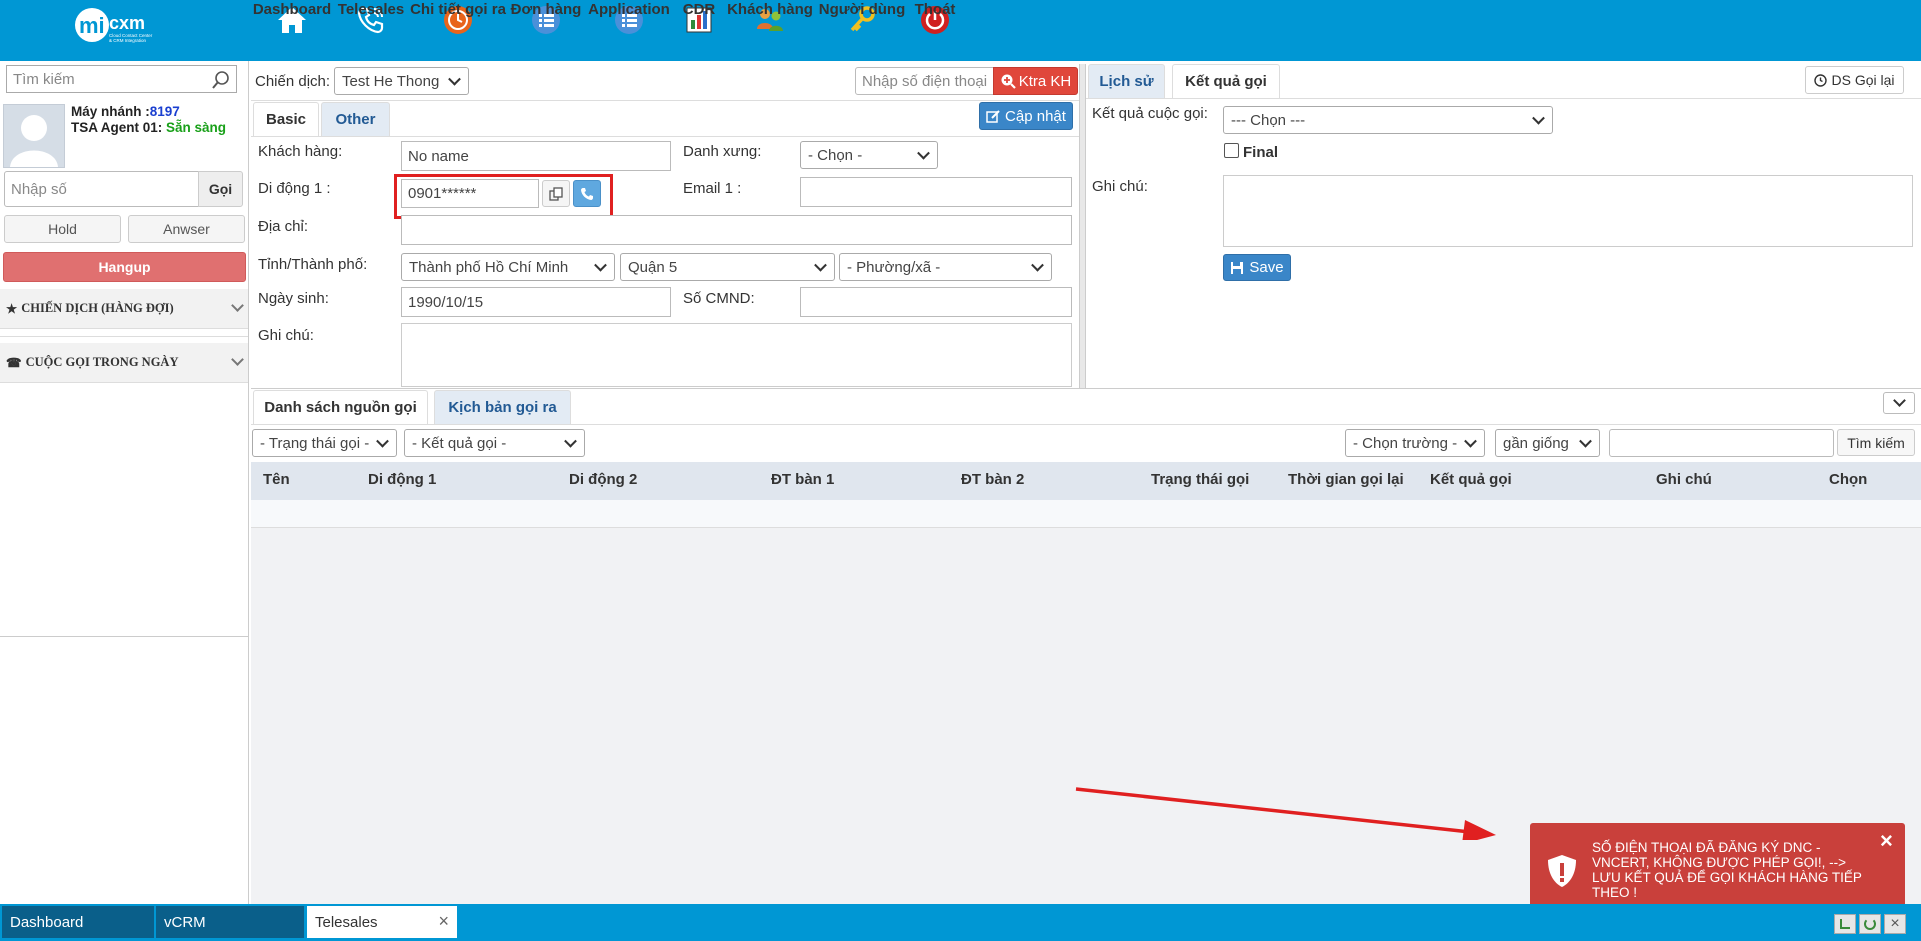 The width and height of the screenshot is (1921, 941). I want to click on answer-button: Anwser, so click(186, 229).